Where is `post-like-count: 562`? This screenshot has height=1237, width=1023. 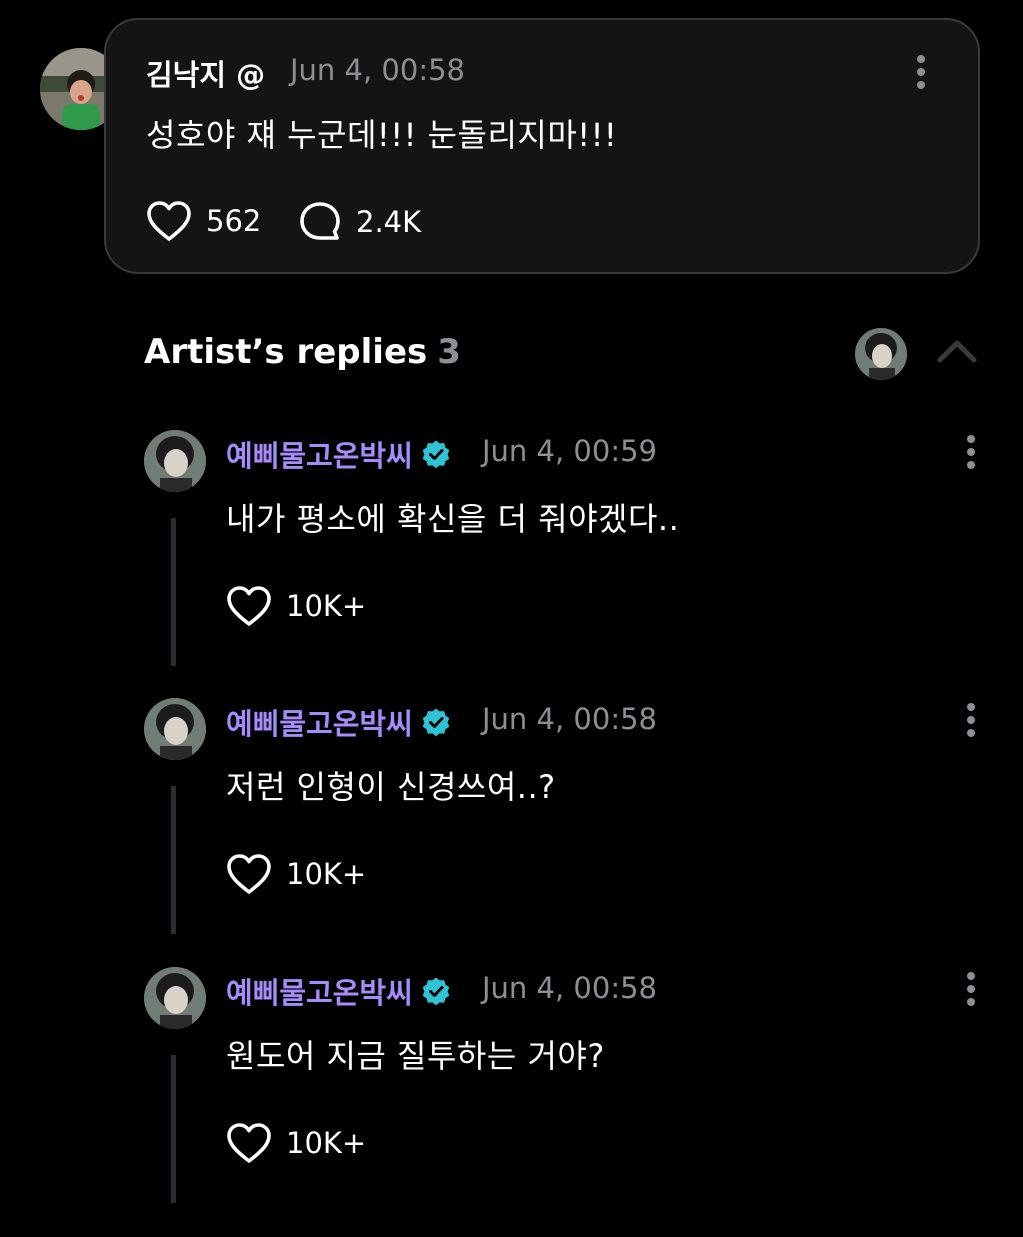
post-like-count: 562 is located at coordinates (234, 221).